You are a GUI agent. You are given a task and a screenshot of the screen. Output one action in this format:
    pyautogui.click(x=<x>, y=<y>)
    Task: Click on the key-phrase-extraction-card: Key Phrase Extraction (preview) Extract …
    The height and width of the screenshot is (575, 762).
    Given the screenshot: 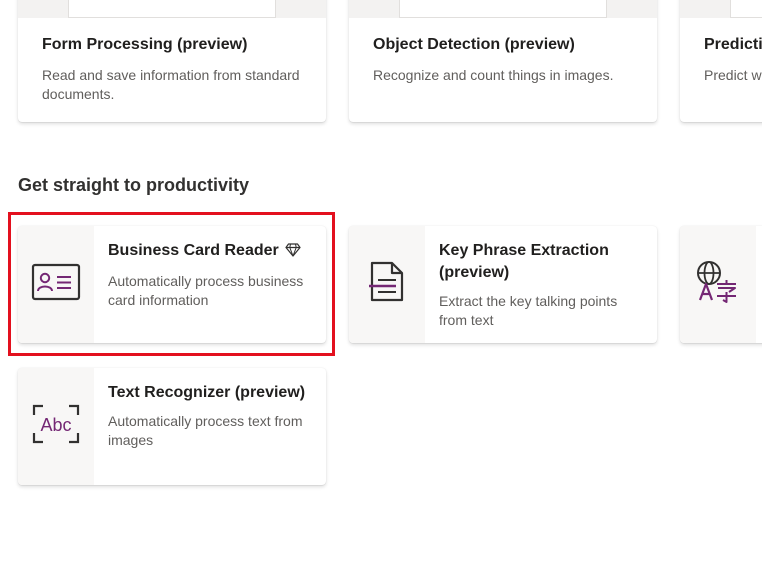 What is the action you would take?
    pyautogui.click(x=503, y=284)
    